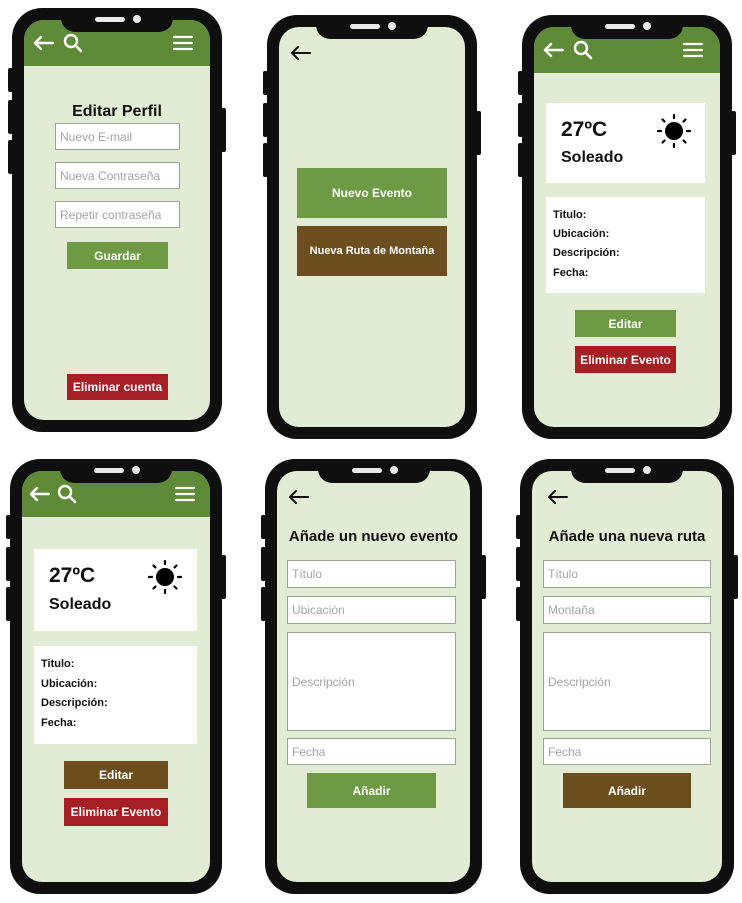 Image resolution: width=742 pixels, height=903 pixels. I want to click on event-title-field: Título, so click(371, 574).